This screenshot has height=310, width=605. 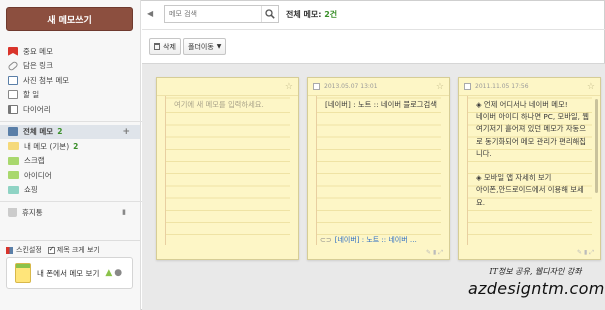 I want to click on sidebar-folder-scrap: 스크랩, so click(x=72, y=161).